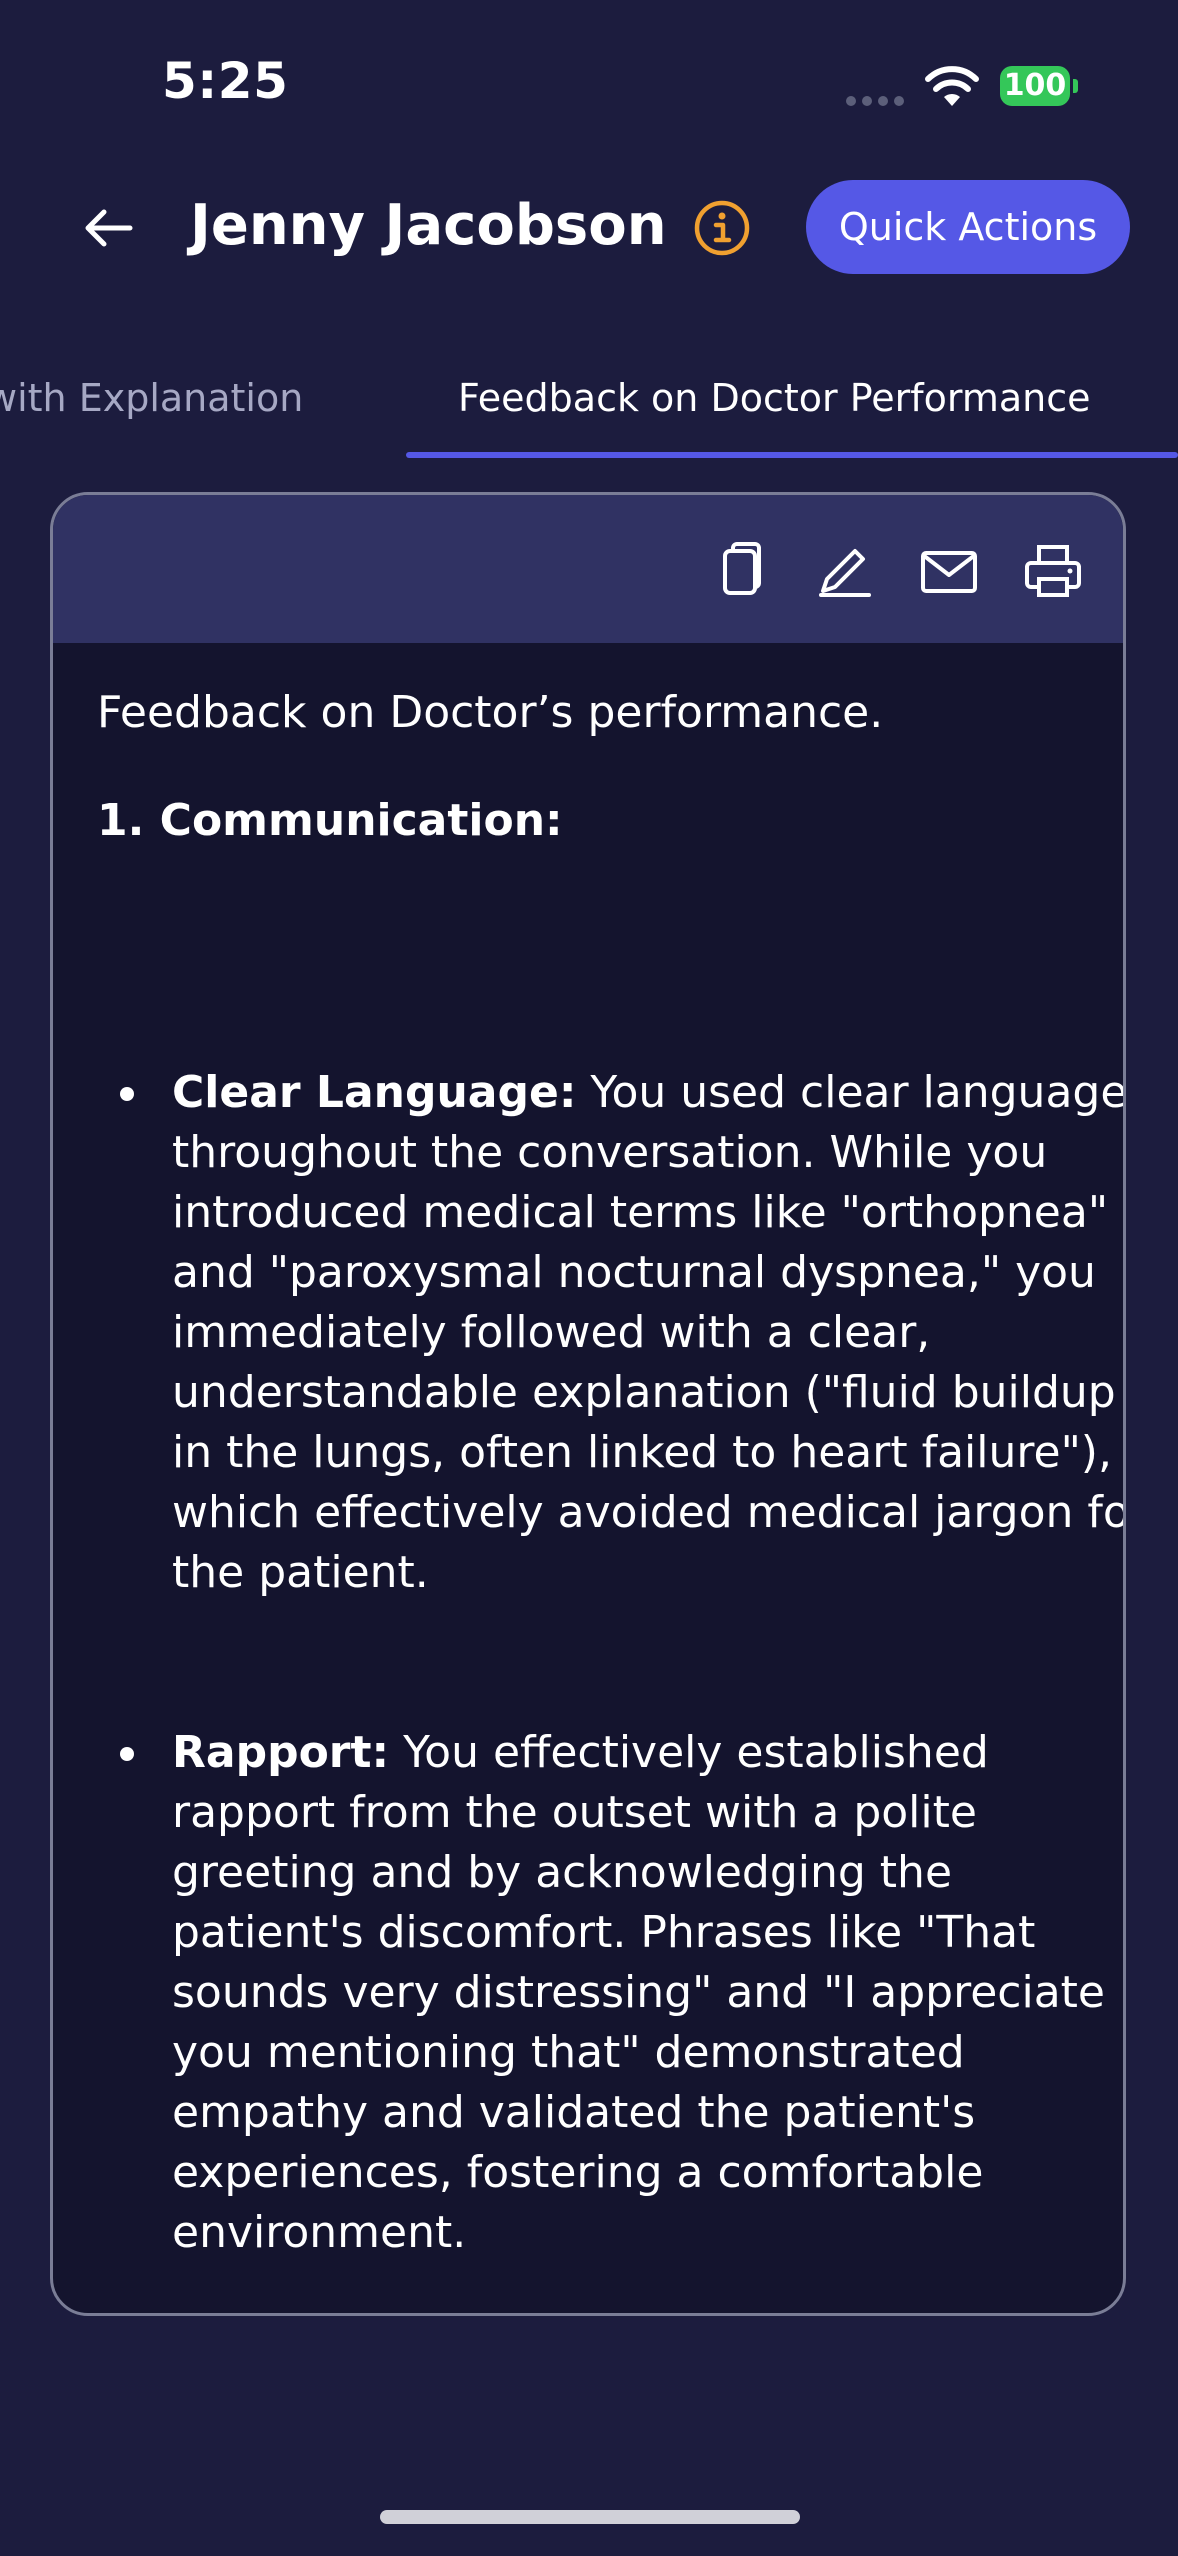 Image resolution: width=1178 pixels, height=2556 pixels. I want to click on status-bar: 5:25 100, so click(589, 85).